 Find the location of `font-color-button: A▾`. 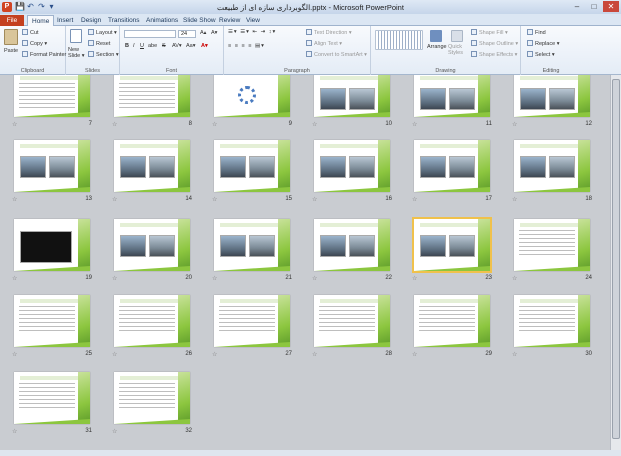

font-color-button: A▾ is located at coordinates (204, 46).